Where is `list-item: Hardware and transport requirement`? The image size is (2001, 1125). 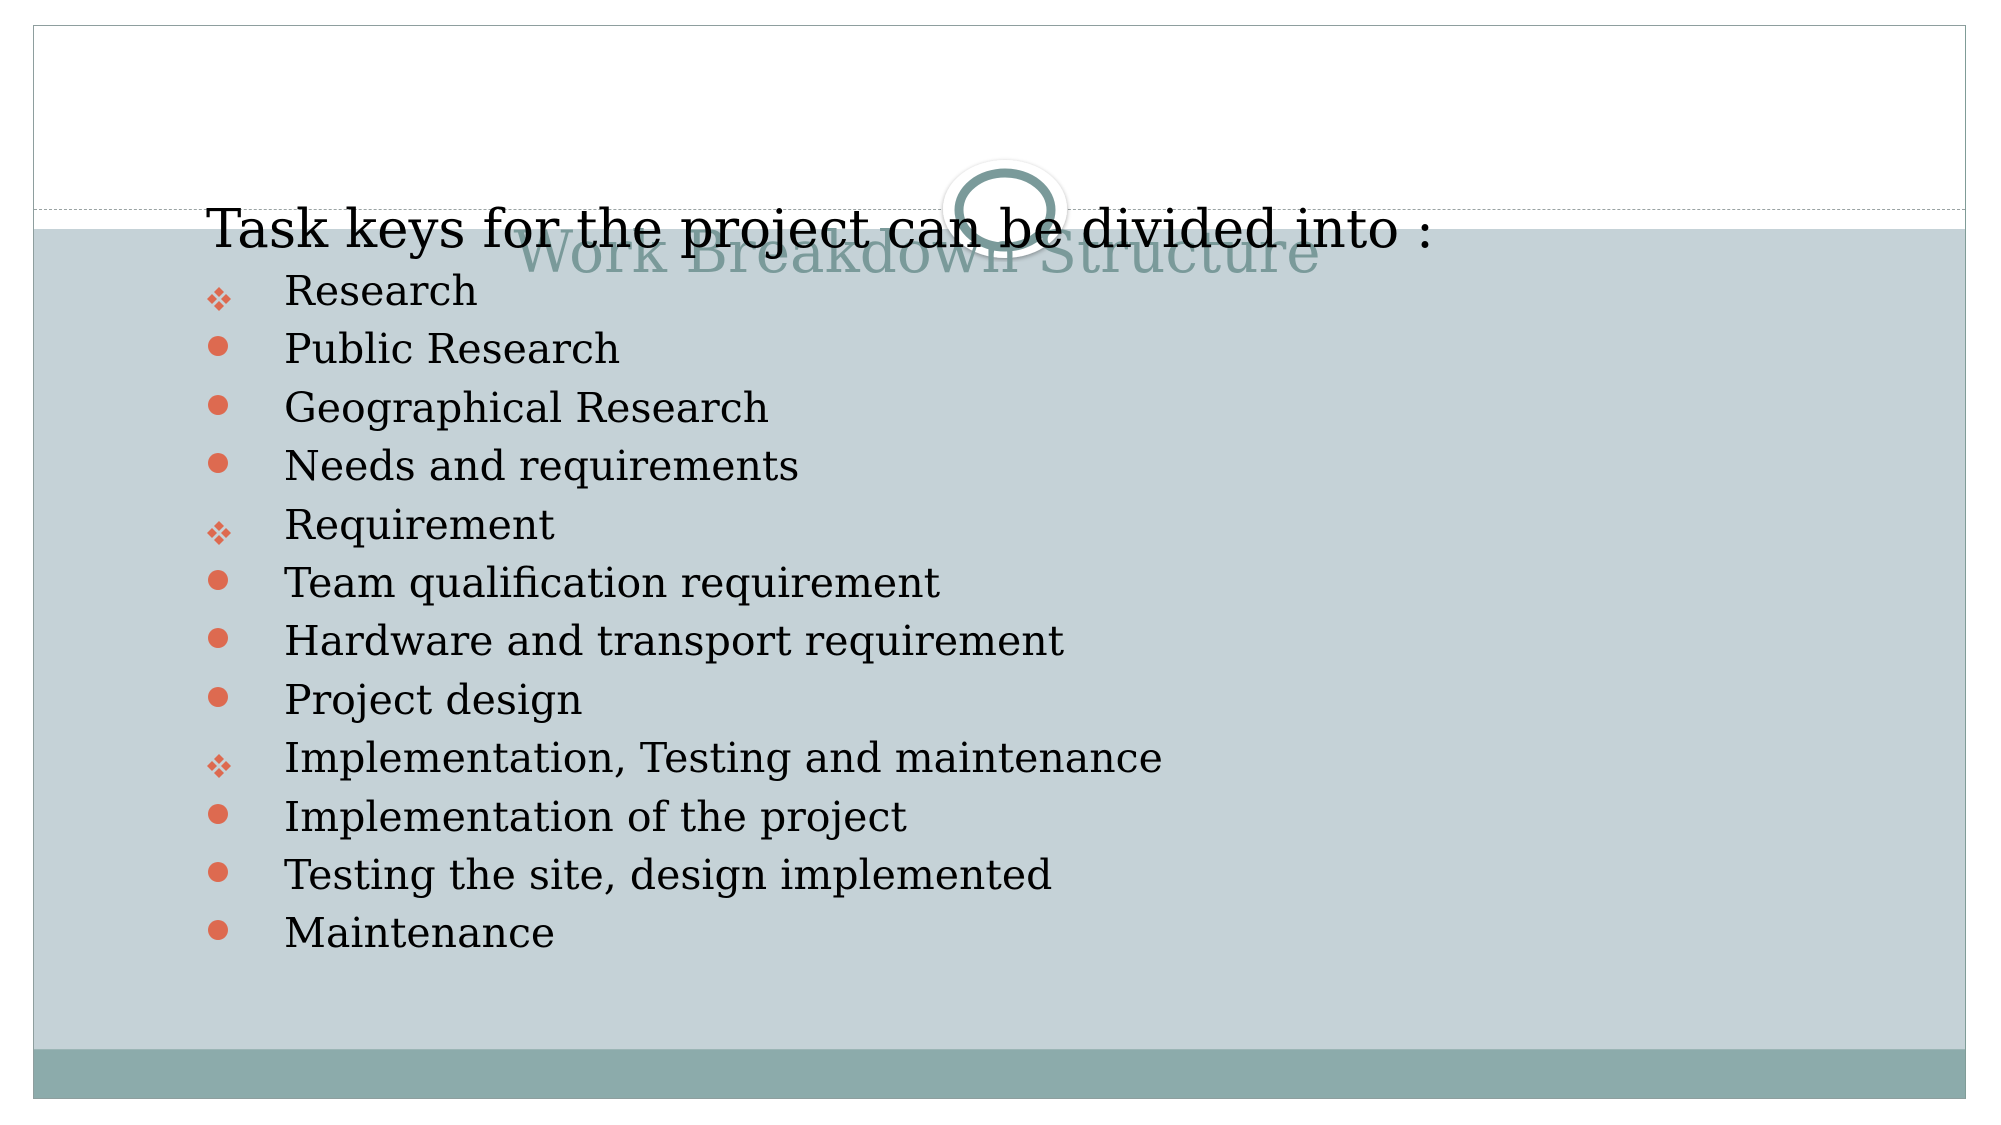 list-item: Hardware and transport requirement is located at coordinates (1045, 641).